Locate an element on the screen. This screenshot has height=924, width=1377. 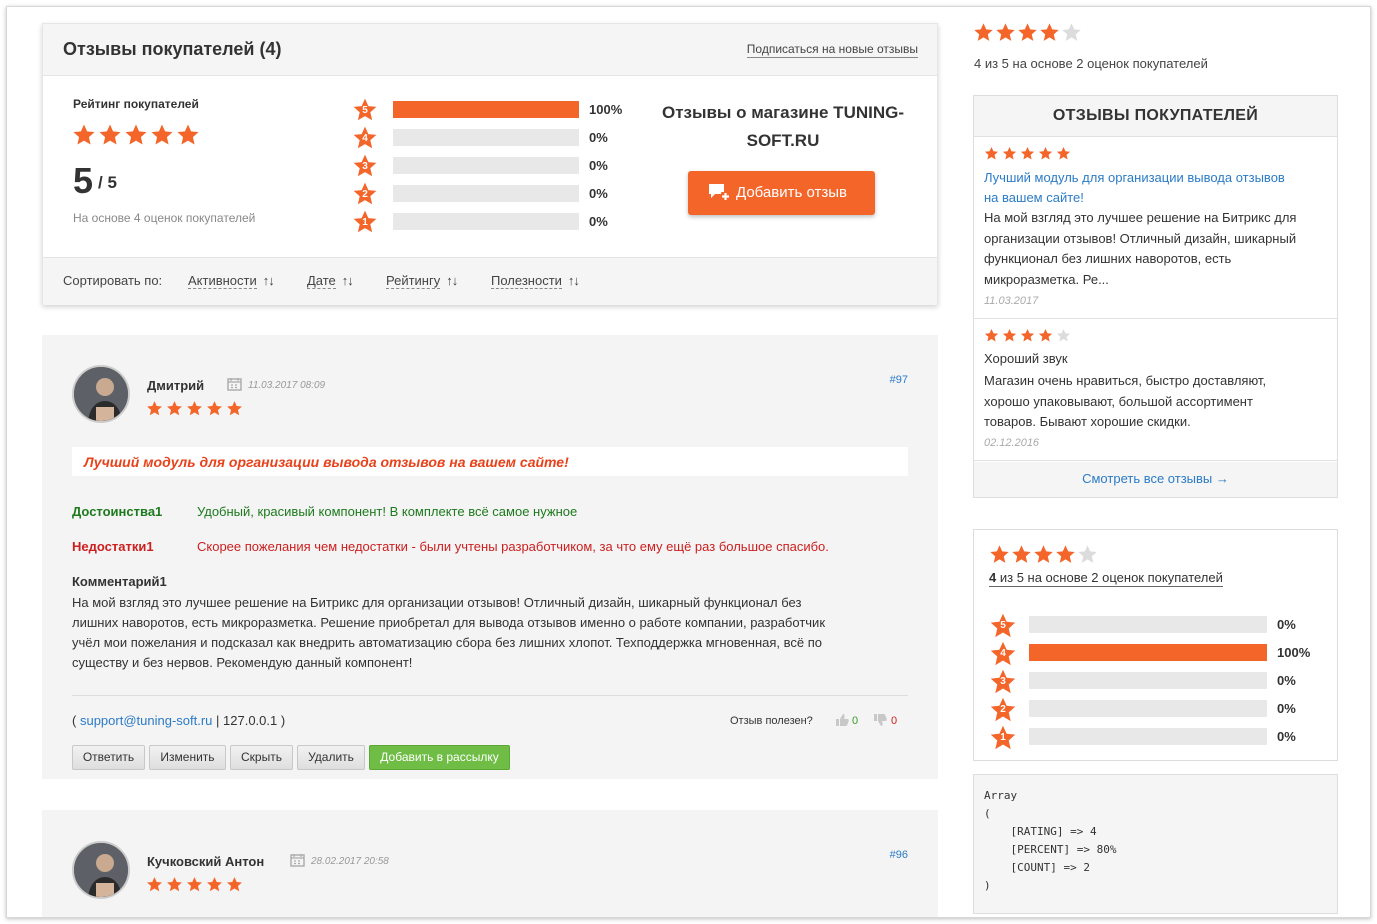
hide-button: Скрыть is located at coordinates (261, 757).